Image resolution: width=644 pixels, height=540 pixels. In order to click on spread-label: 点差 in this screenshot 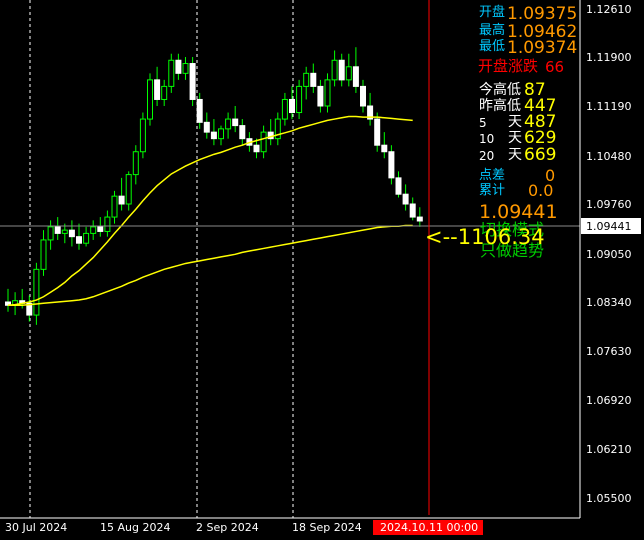, I will do `click(492, 175)`.